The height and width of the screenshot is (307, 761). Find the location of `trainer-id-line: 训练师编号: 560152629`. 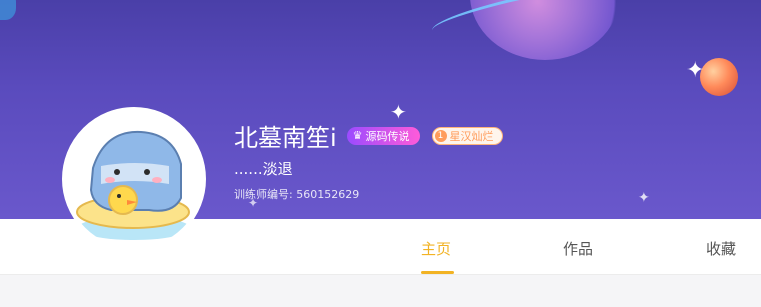

trainer-id-line: 训练师编号: 560152629 is located at coordinates (296, 194).